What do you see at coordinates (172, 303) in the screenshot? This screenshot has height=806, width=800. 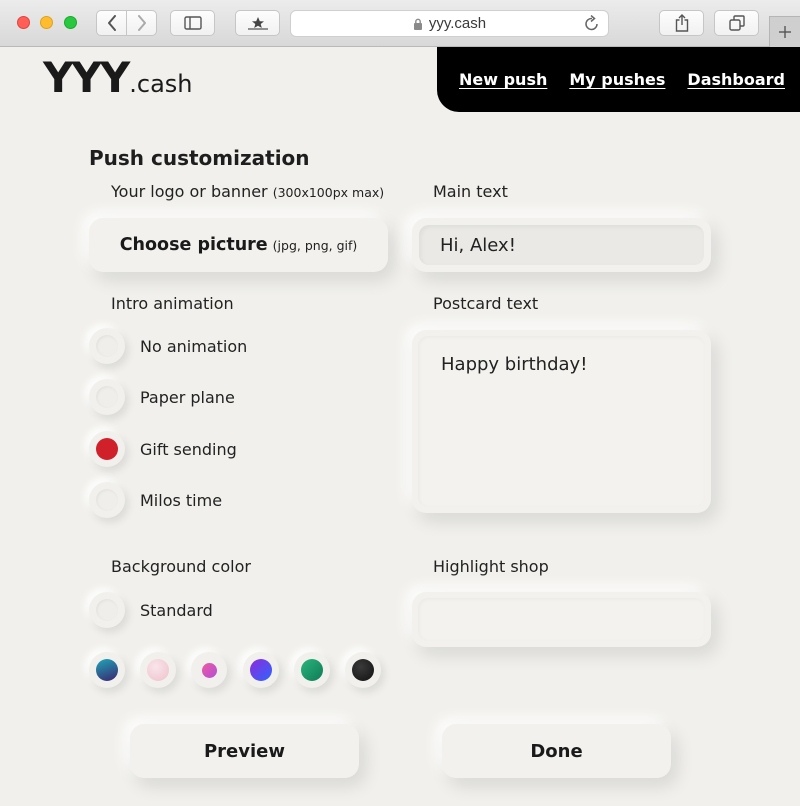 I see `intro-animation-label: Intro animation` at bounding box center [172, 303].